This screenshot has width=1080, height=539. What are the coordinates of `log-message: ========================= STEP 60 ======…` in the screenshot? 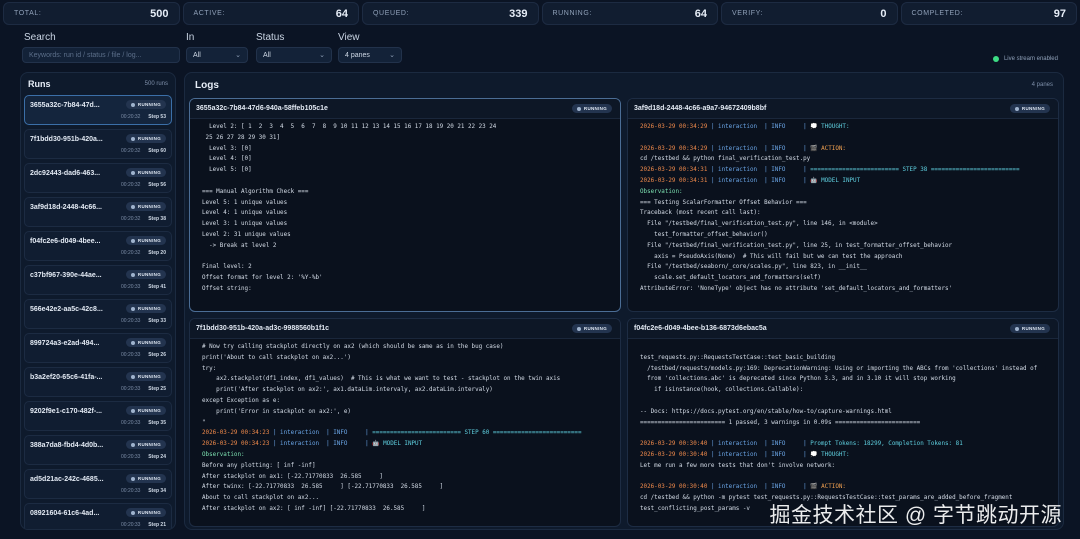 It's located at (475, 433).